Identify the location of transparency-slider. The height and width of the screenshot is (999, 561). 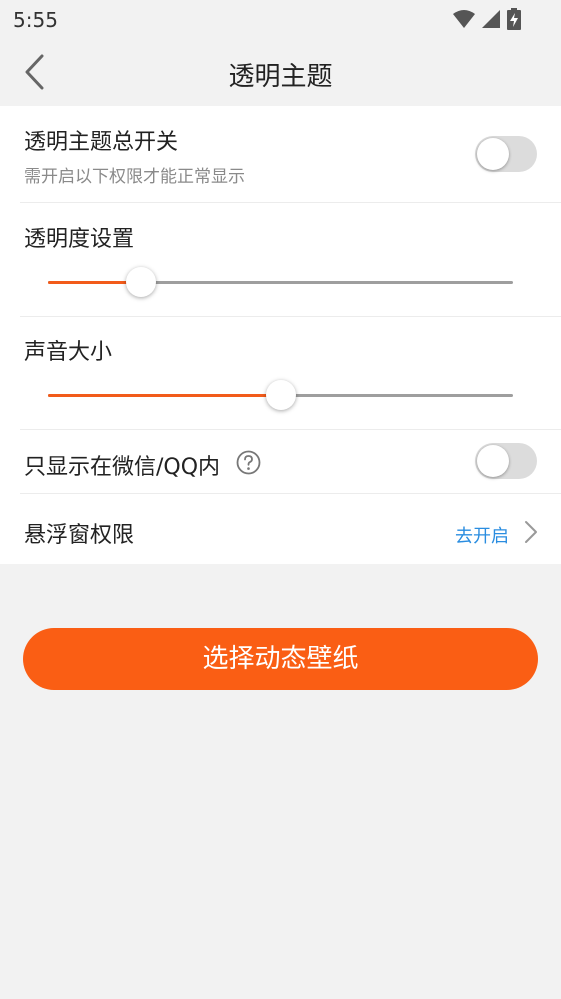
(280, 283).